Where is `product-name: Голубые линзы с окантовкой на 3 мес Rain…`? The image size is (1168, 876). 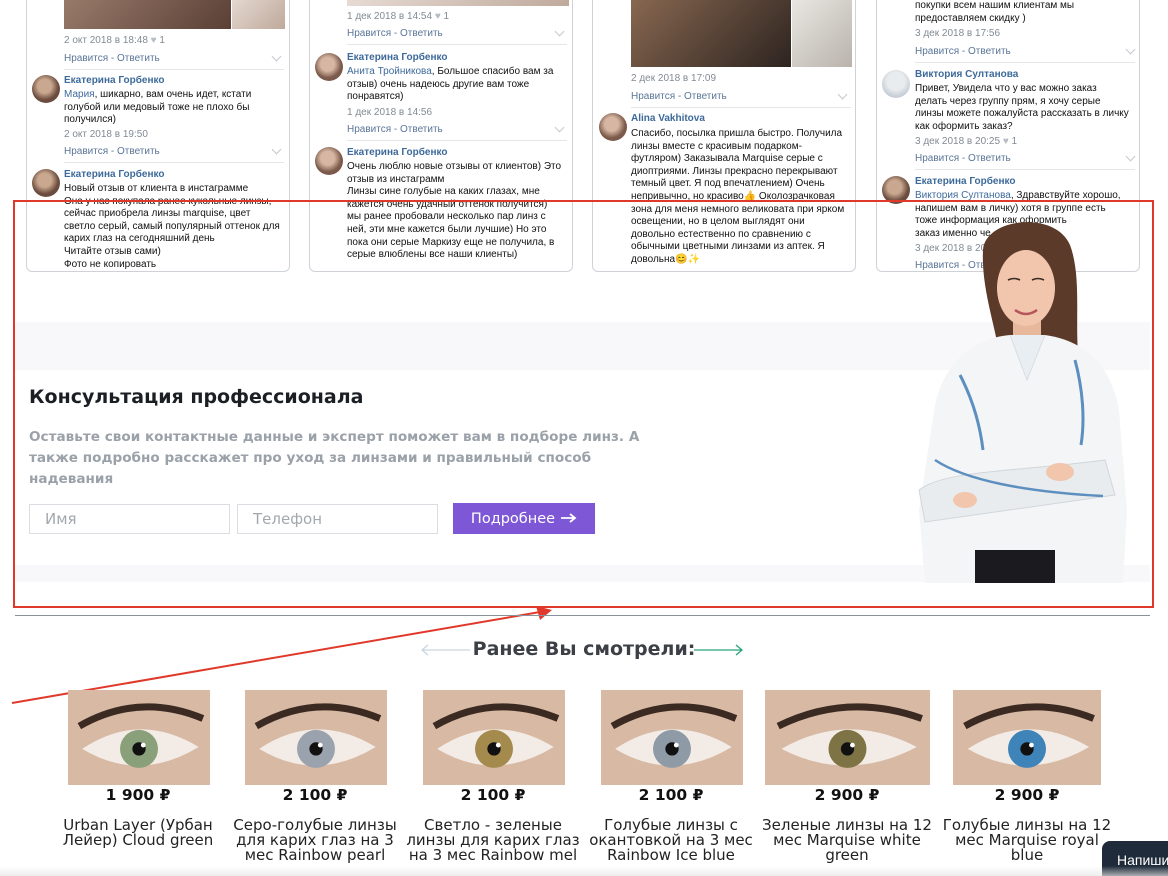
product-name: Голубые линзы с окантовкой на 3 мес Rain… is located at coordinates (671, 840).